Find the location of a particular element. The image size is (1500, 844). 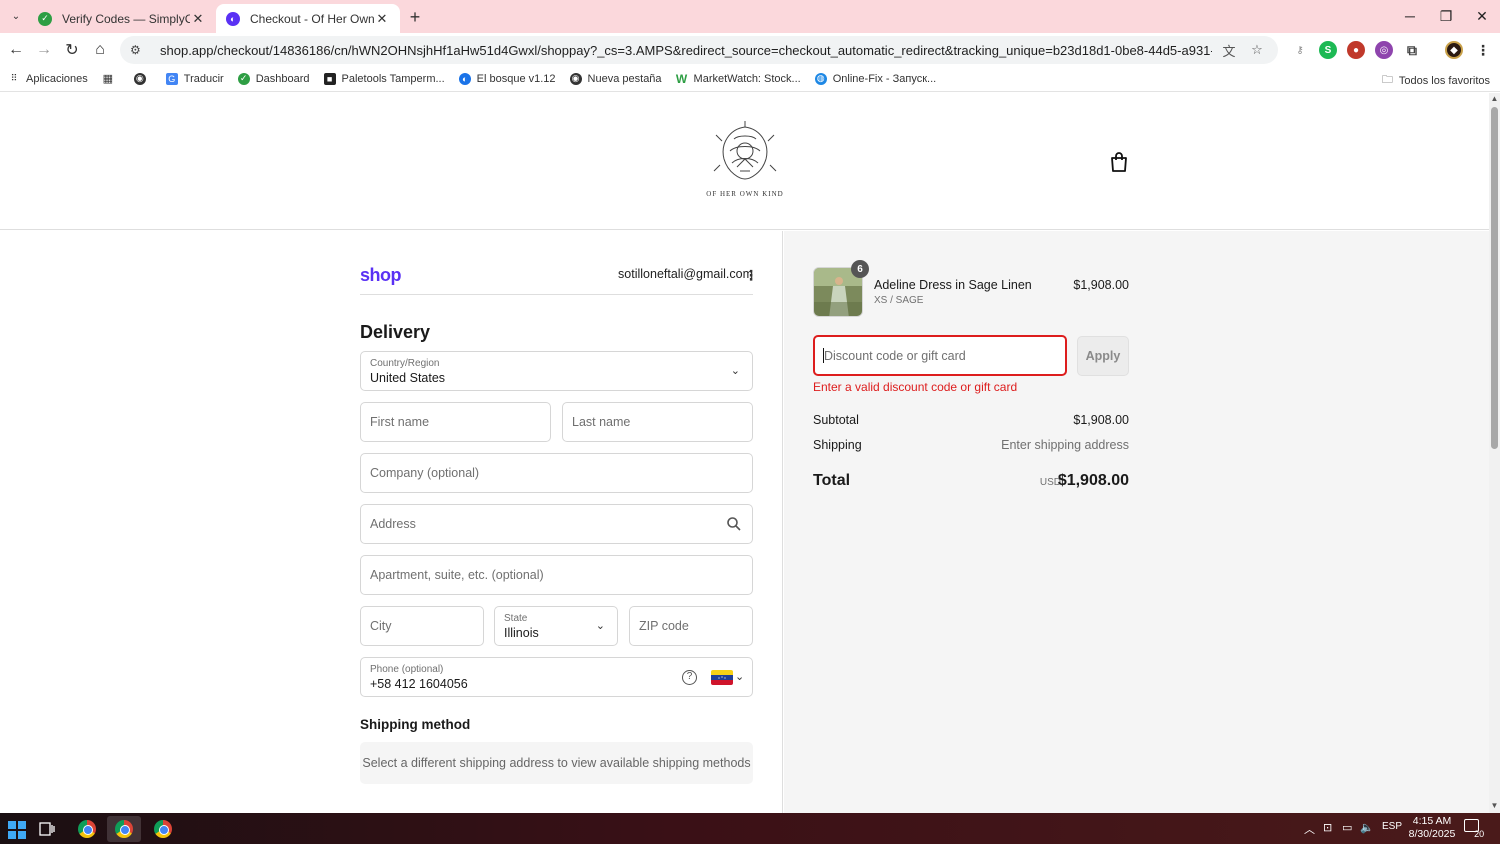

bookmark-label: Dashboard is located at coordinates (282, 78).